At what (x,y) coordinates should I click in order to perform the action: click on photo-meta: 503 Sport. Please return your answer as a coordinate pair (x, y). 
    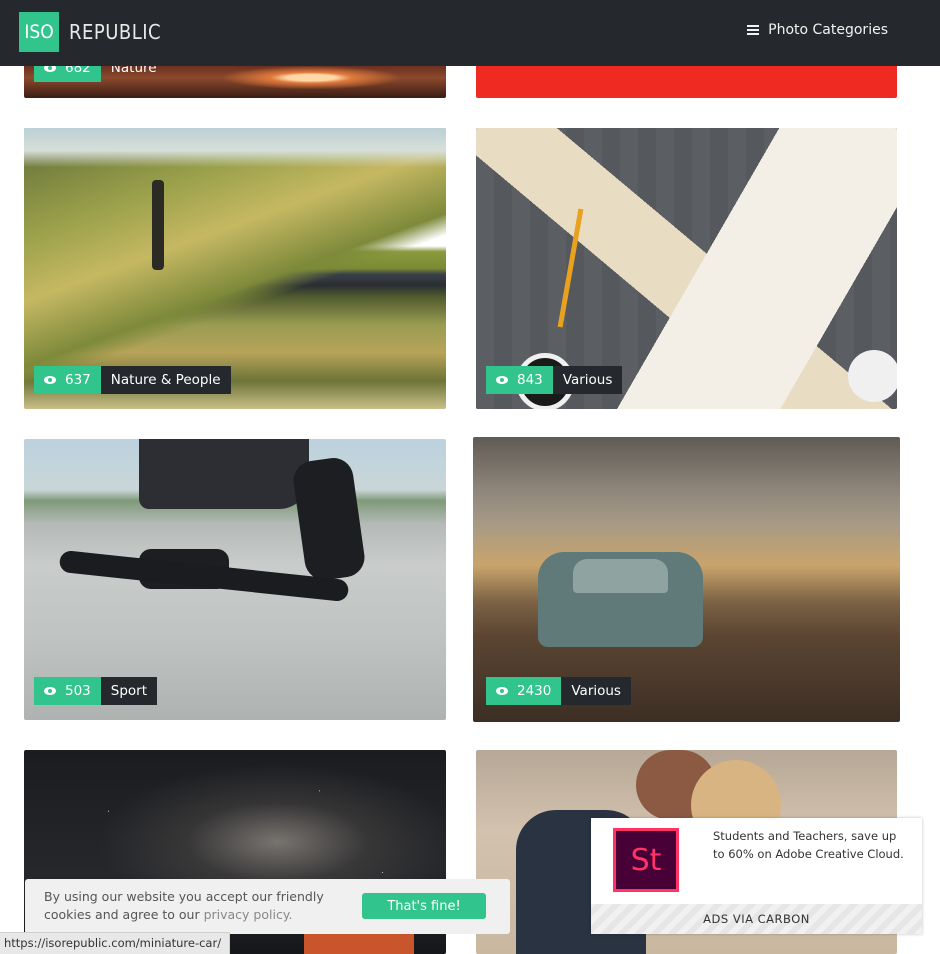
    Looking at the image, I should click on (96, 691).